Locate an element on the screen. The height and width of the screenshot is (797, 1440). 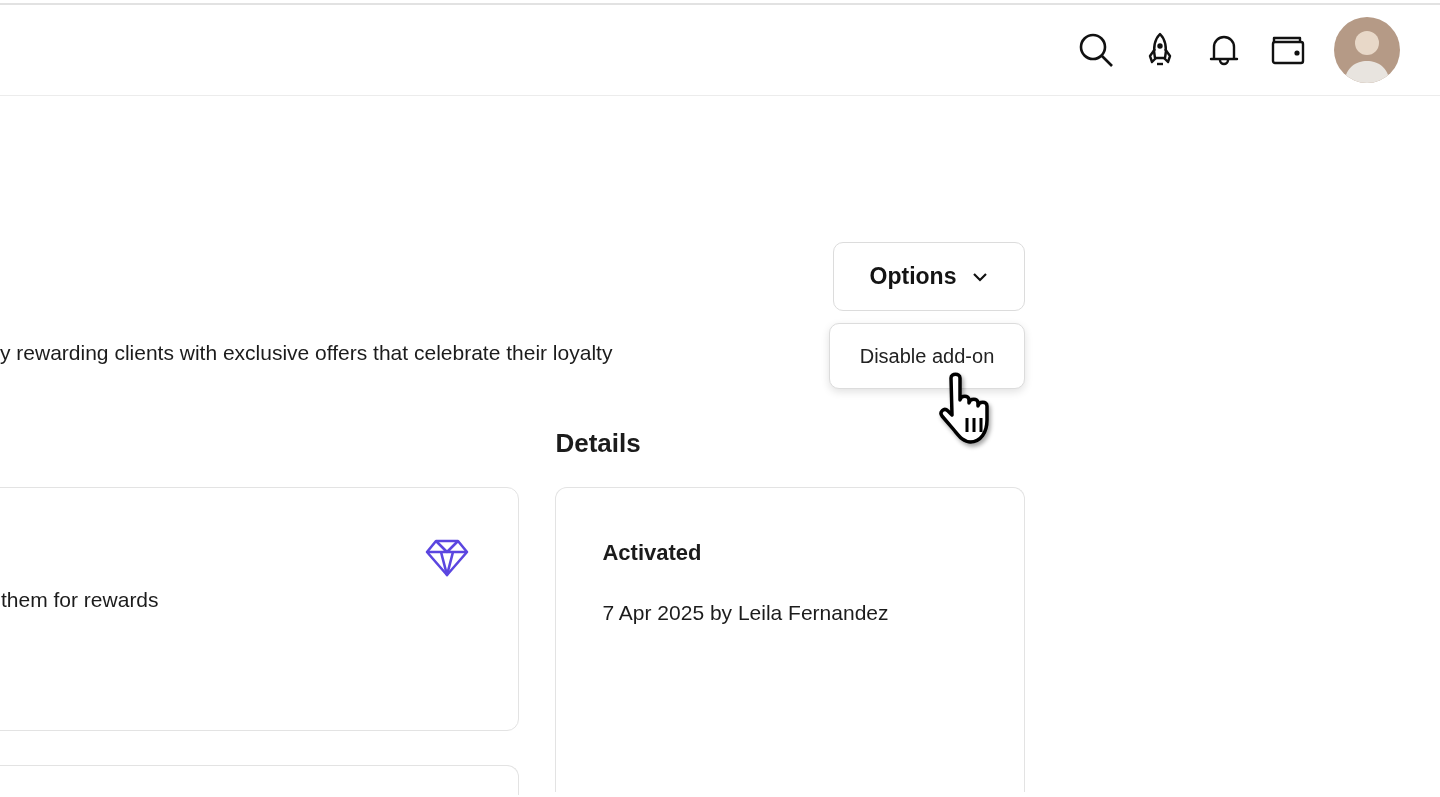
search-icon is located at coordinates (1096, 50).